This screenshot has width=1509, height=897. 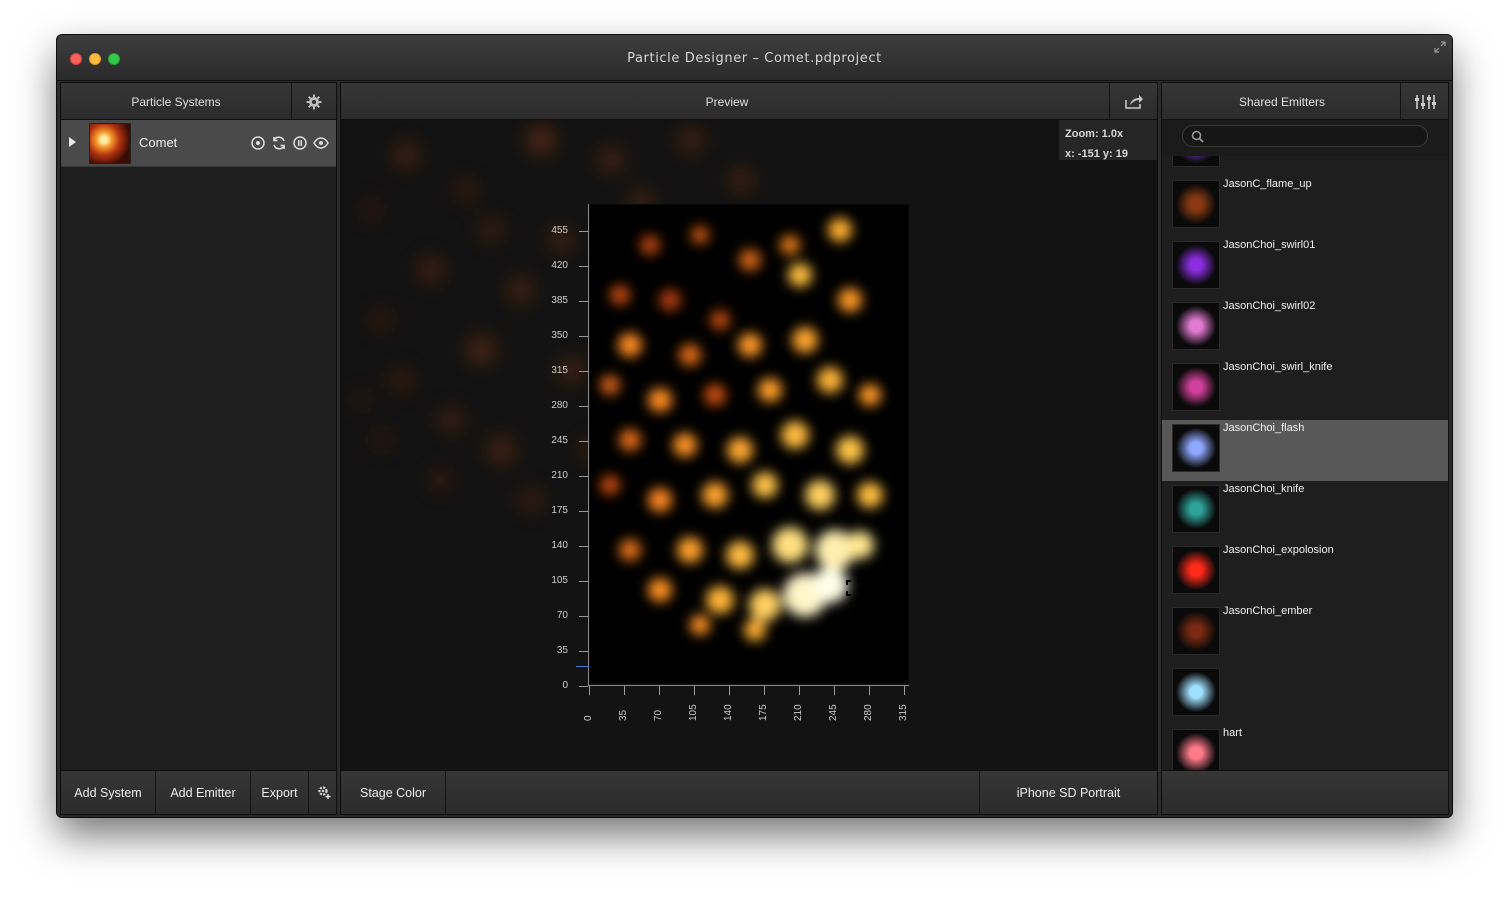 What do you see at coordinates (321, 143) in the screenshot?
I see `eye-icon` at bounding box center [321, 143].